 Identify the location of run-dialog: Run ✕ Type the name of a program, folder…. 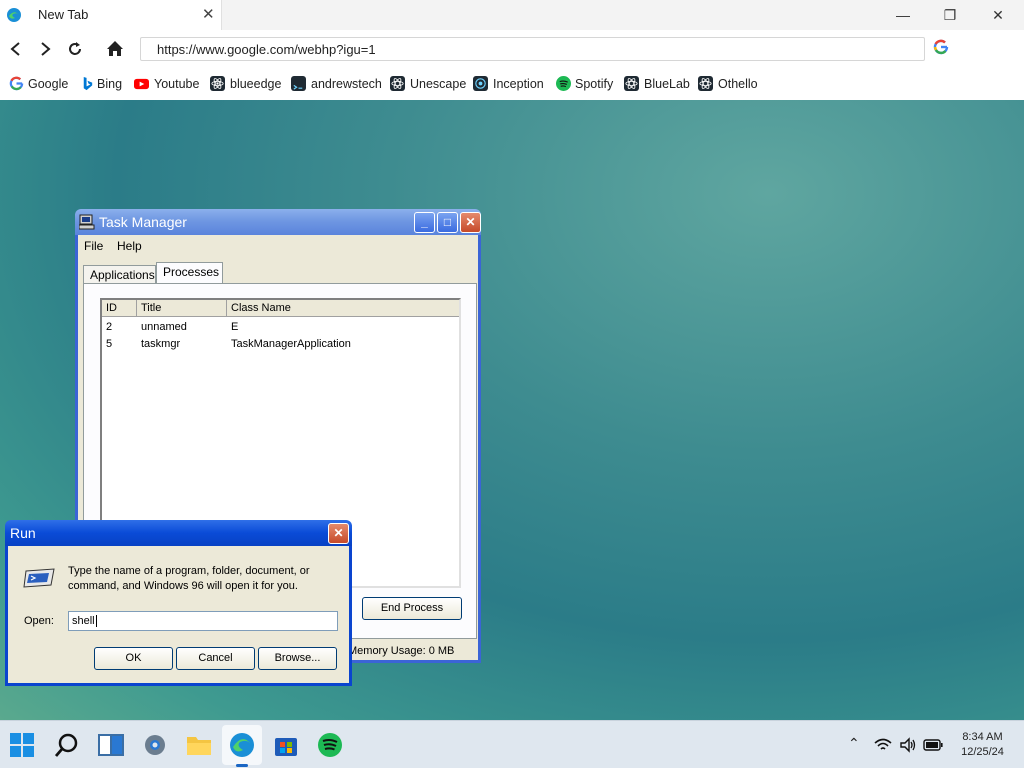
(178, 603).